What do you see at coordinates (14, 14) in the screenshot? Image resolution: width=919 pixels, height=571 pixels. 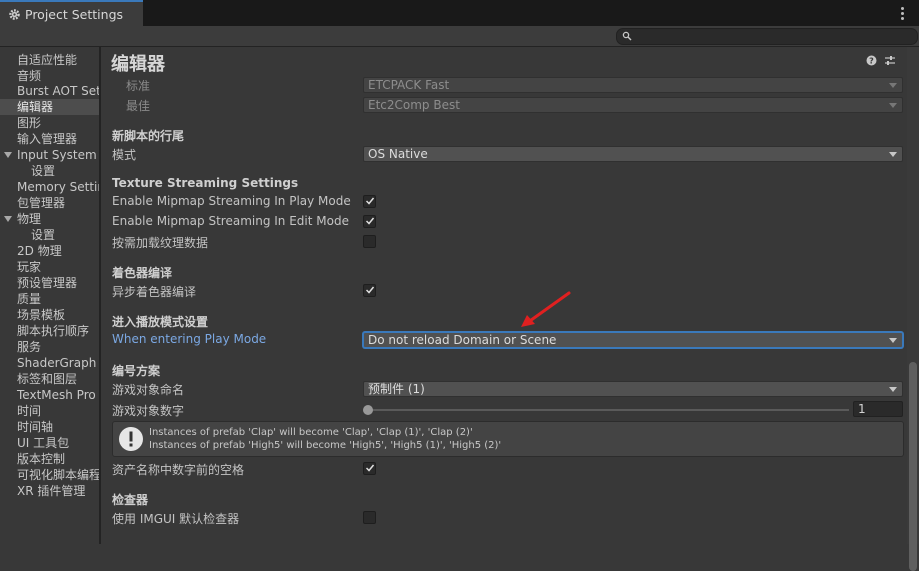 I see `gear-icon` at bounding box center [14, 14].